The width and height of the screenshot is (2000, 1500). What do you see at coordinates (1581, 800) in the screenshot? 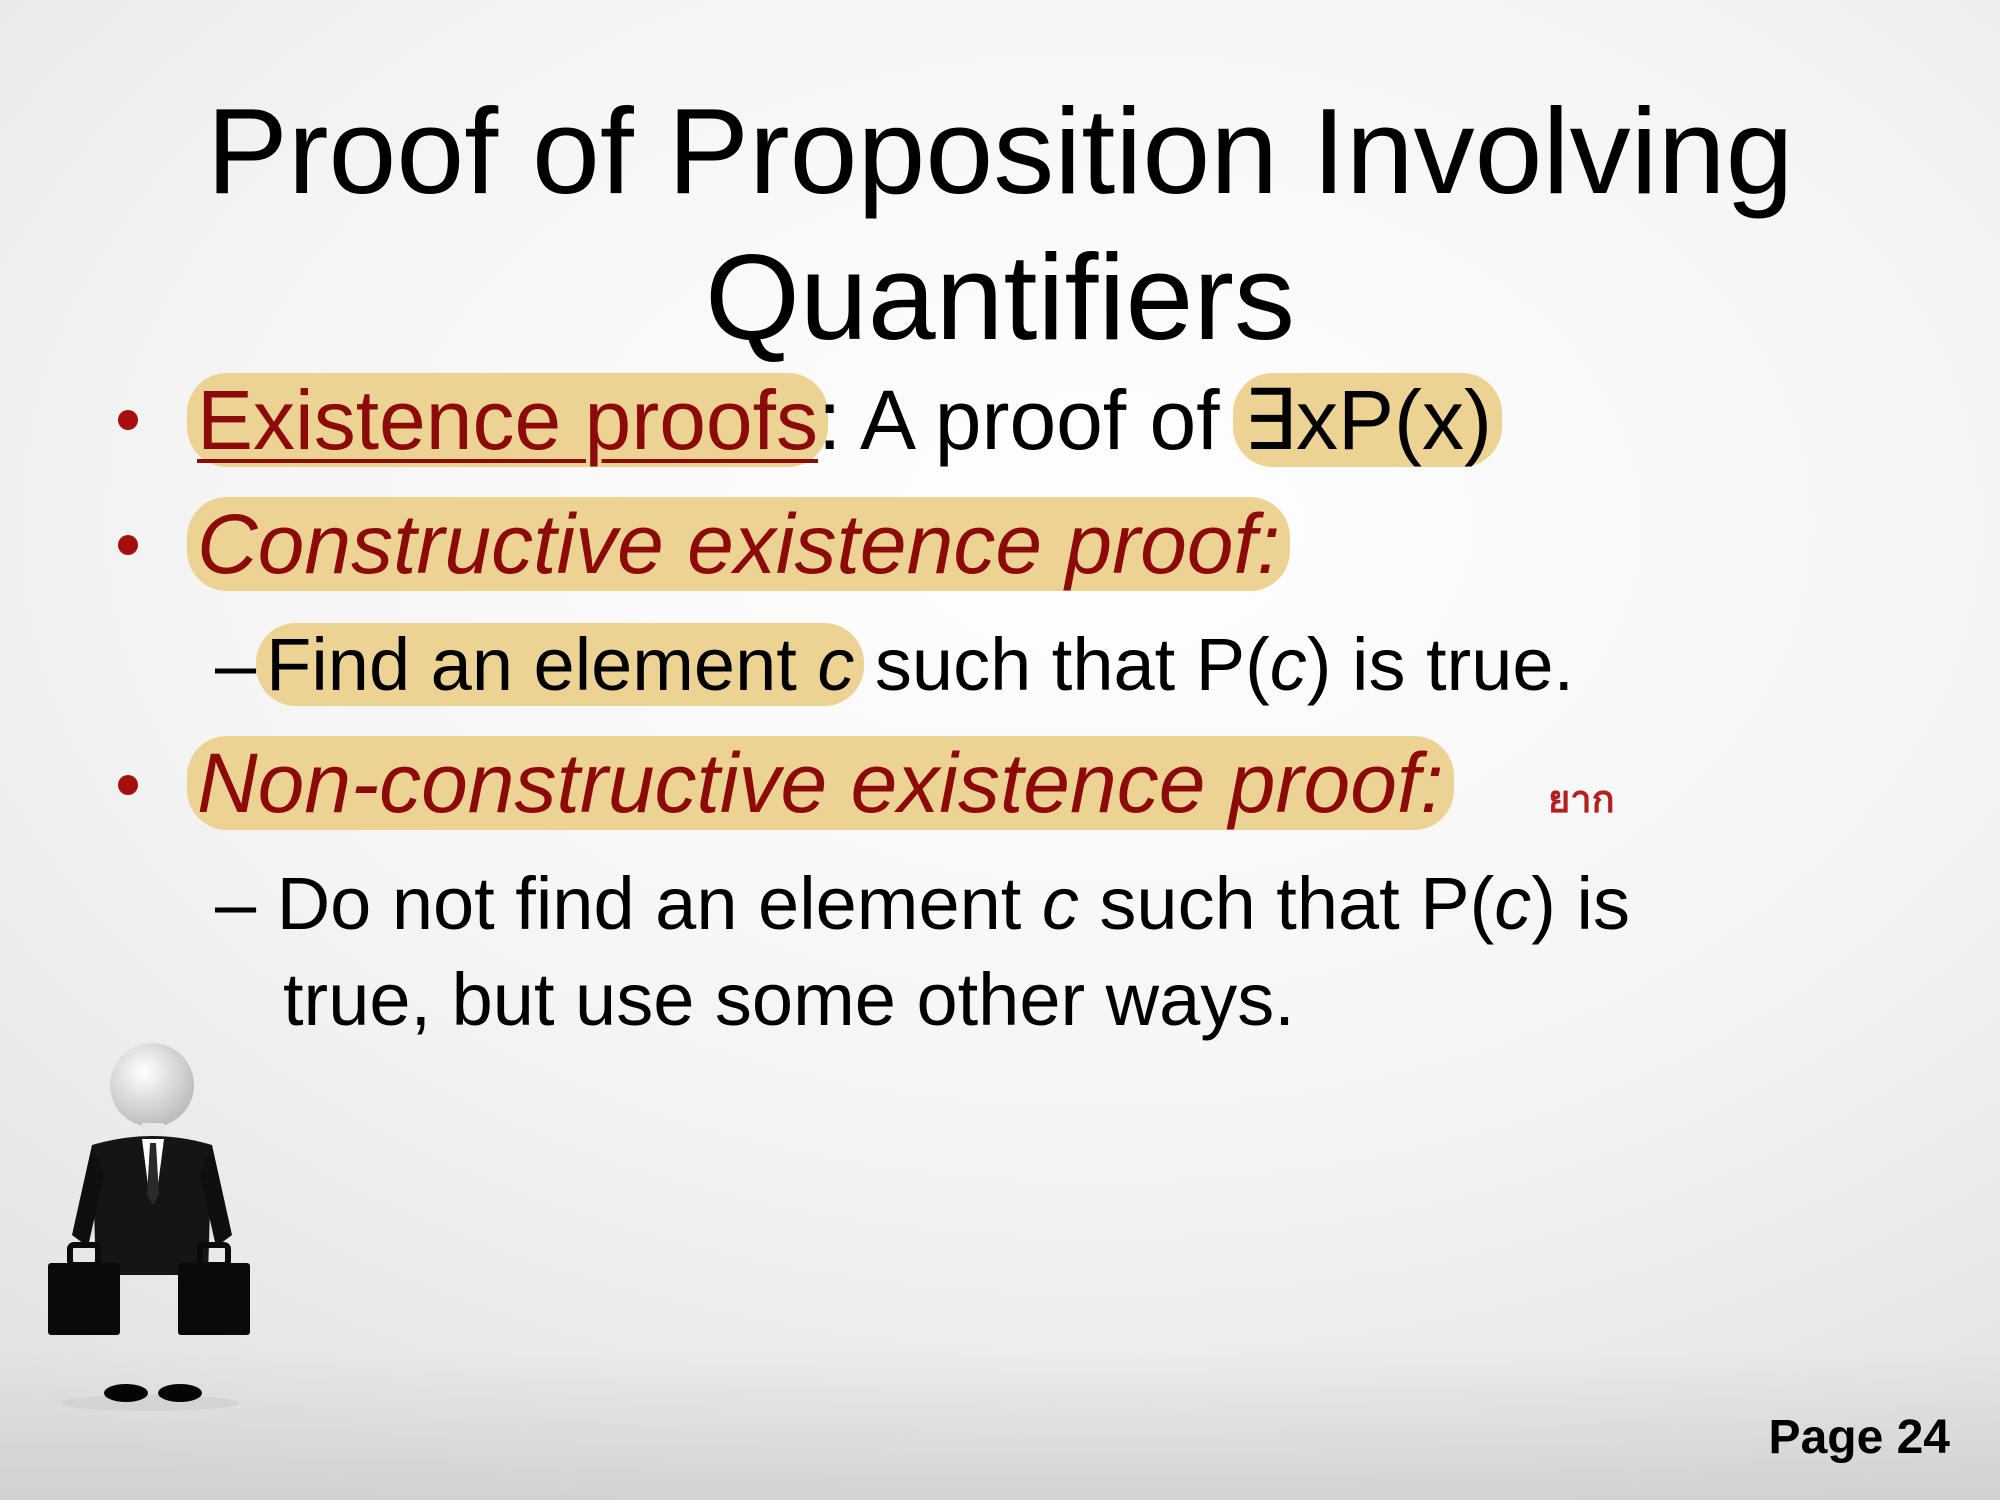
I see `handwritten-annotation: ยาก` at bounding box center [1581, 800].